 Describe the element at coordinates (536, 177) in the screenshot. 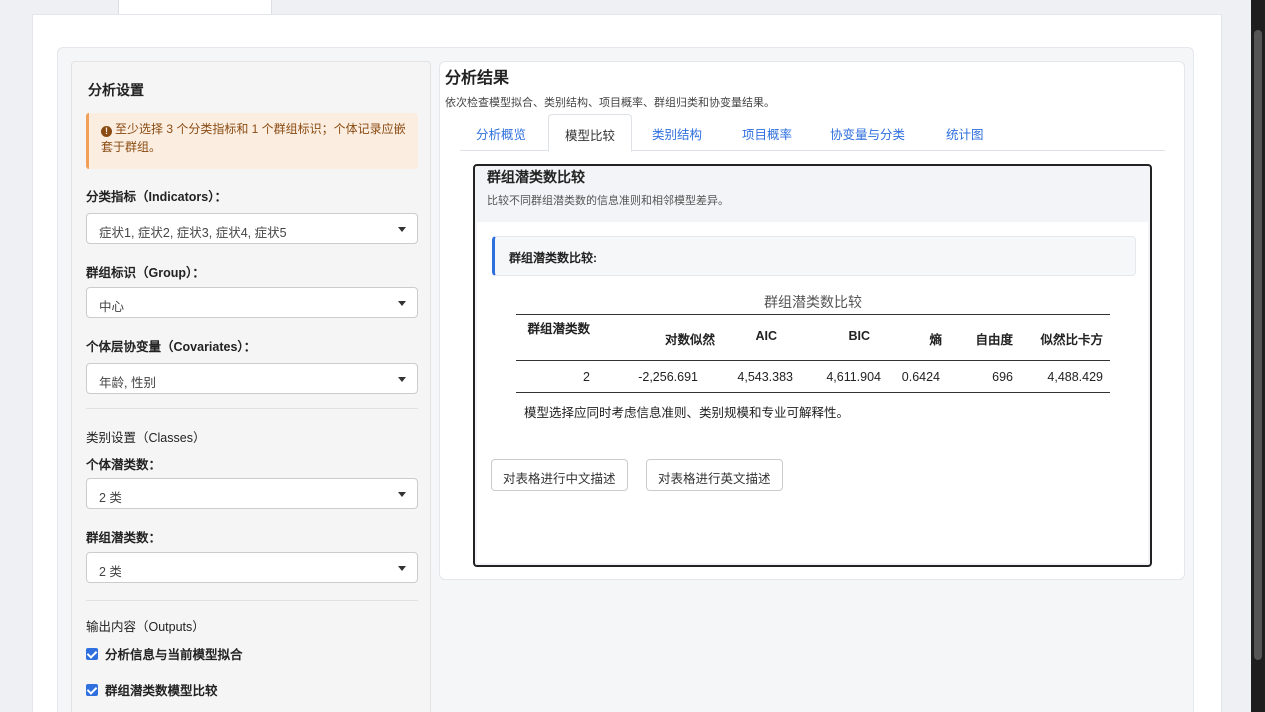

I see `section-title: 群组潜类数比较` at that location.